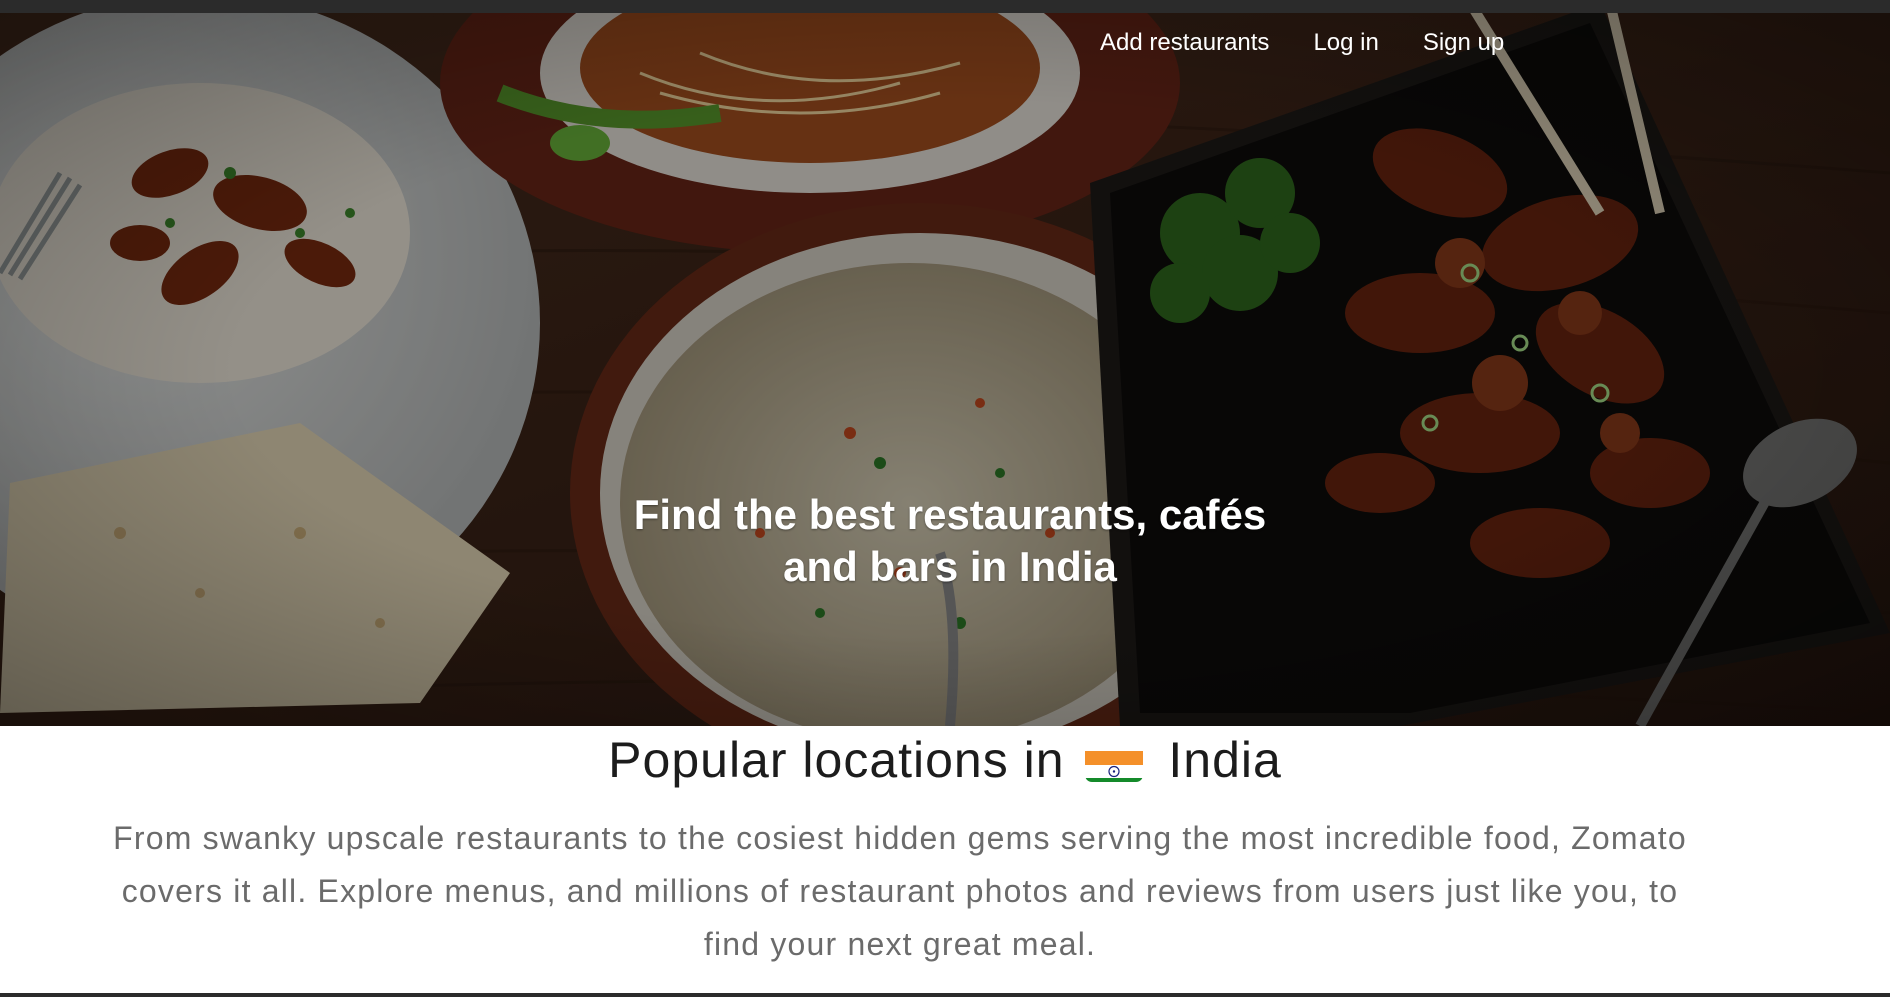 The width and height of the screenshot is (1890, 997). Describe the element at coordinates (1225, 760) in the screenshot. I see `heading-country: India` at that location.